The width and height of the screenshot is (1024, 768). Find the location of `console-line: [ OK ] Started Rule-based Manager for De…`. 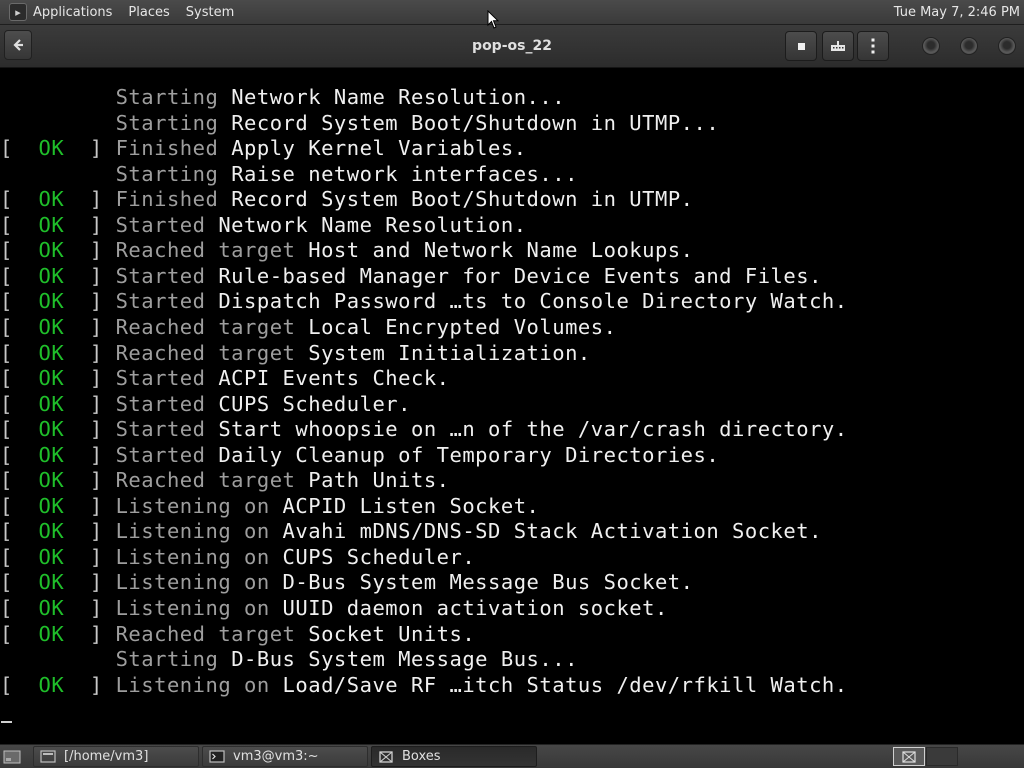

console-line: [ OK ] Started Rule-based Manager for De… is located at coordinates (411, 276).